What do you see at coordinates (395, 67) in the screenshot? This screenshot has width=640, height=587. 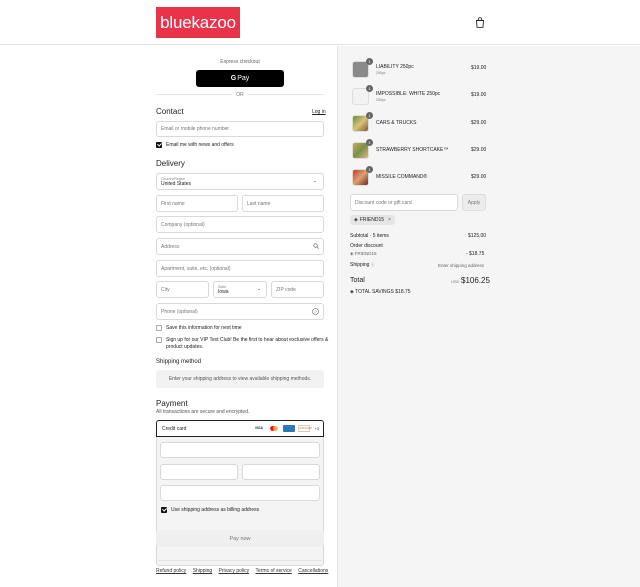 I see `item-name: LIABILITY 250pc` at bounding box center [395, 67].